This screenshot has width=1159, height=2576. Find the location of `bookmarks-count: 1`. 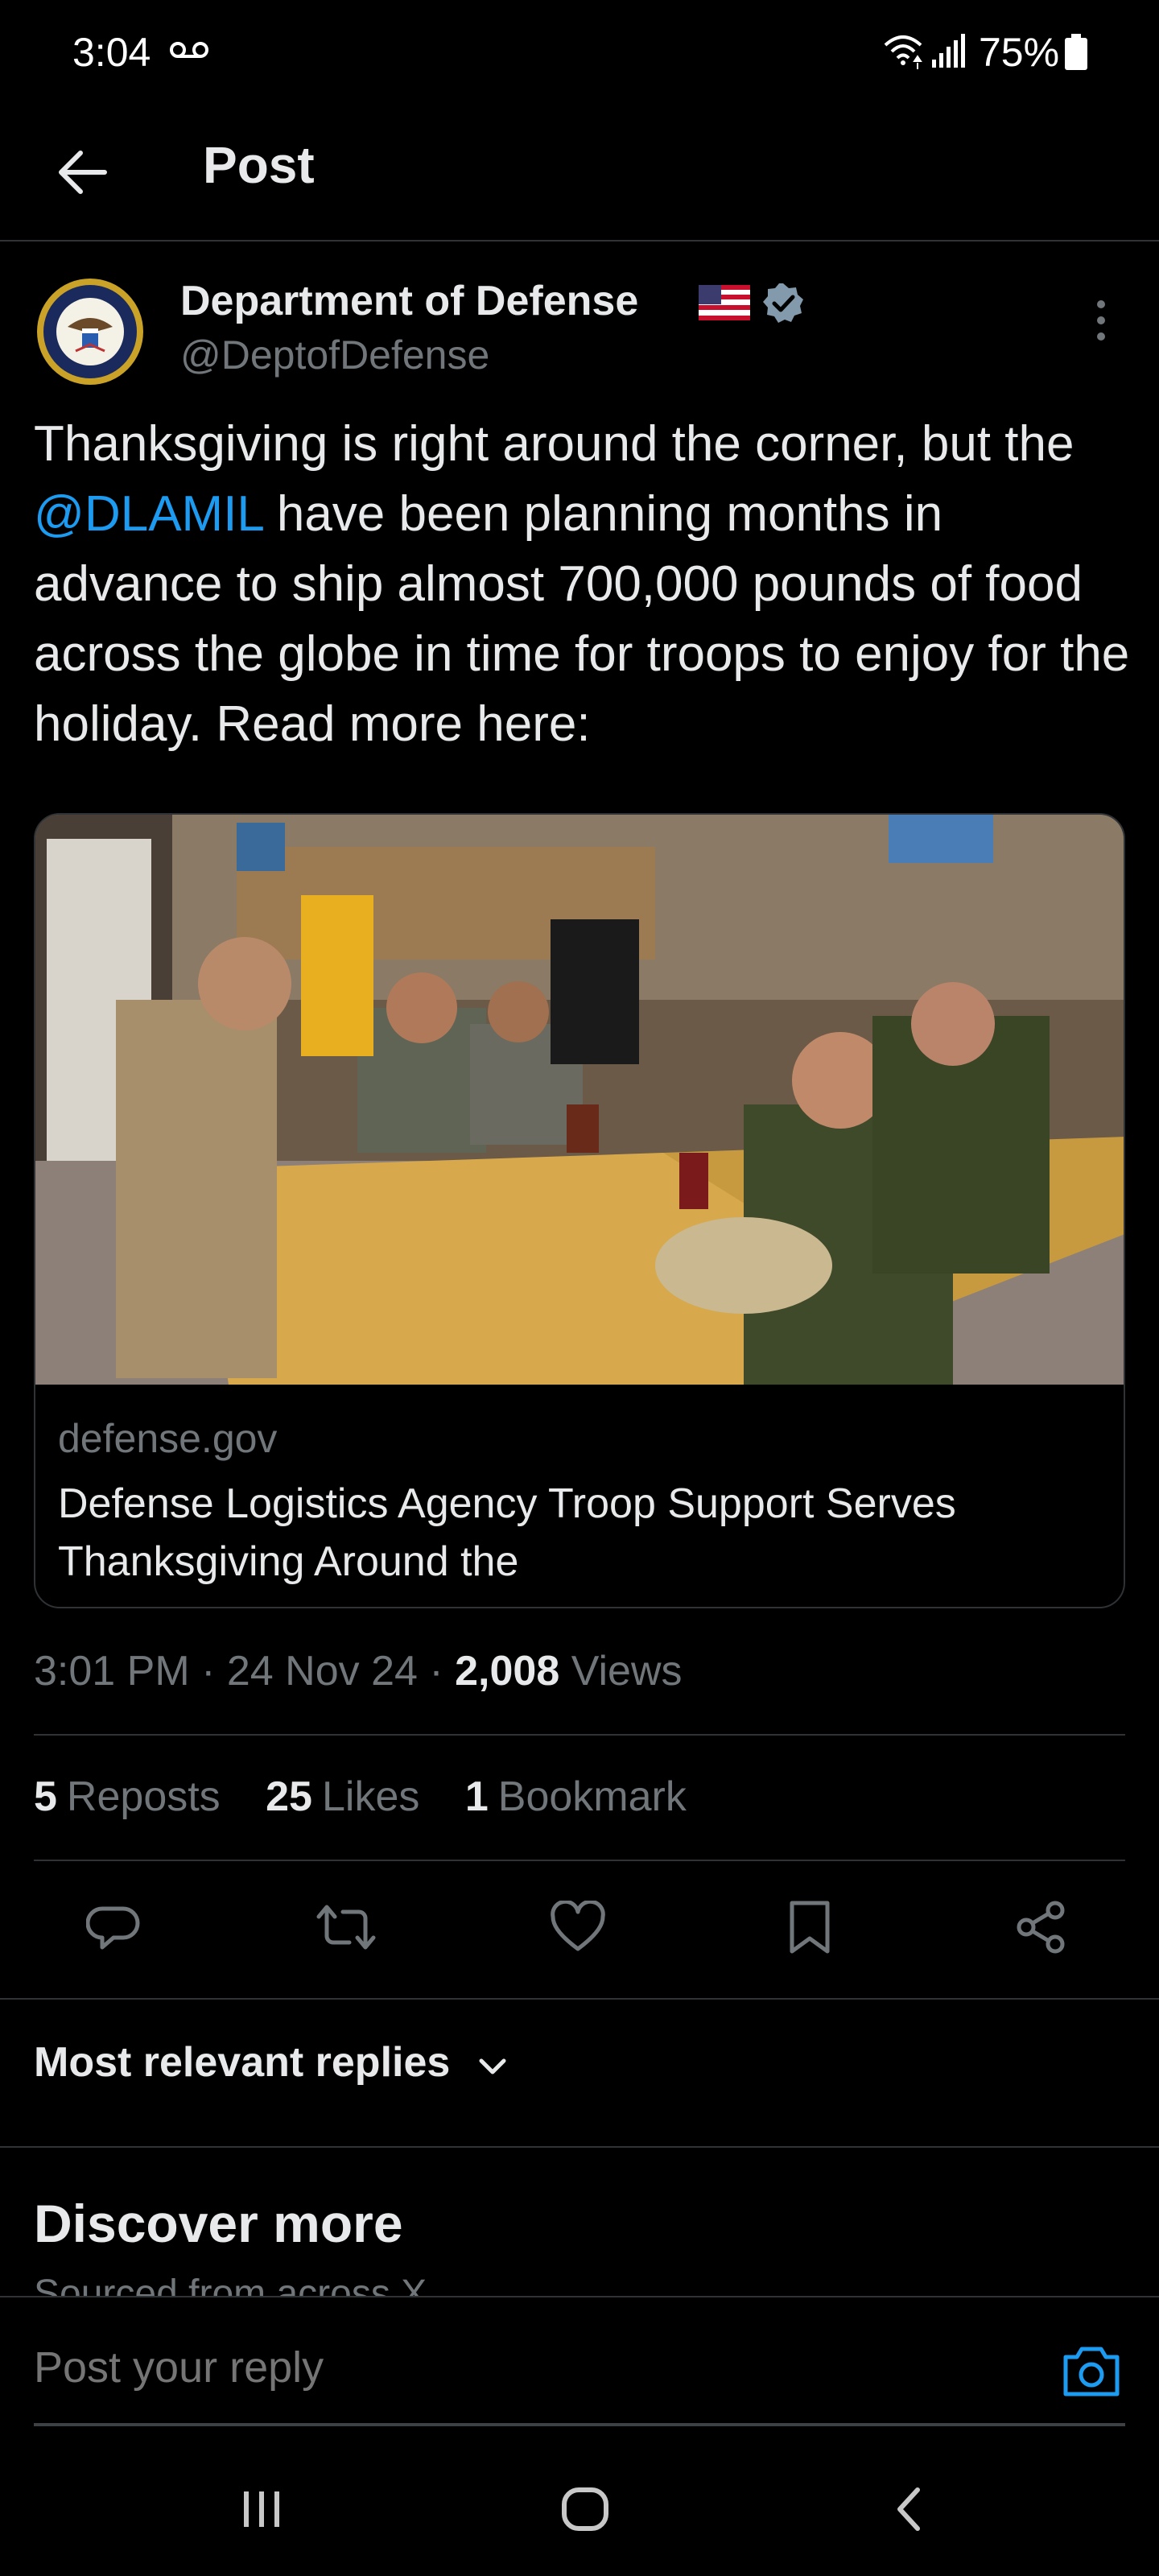

bookmarks-count: 1 is located at coordinates (476, 1796).